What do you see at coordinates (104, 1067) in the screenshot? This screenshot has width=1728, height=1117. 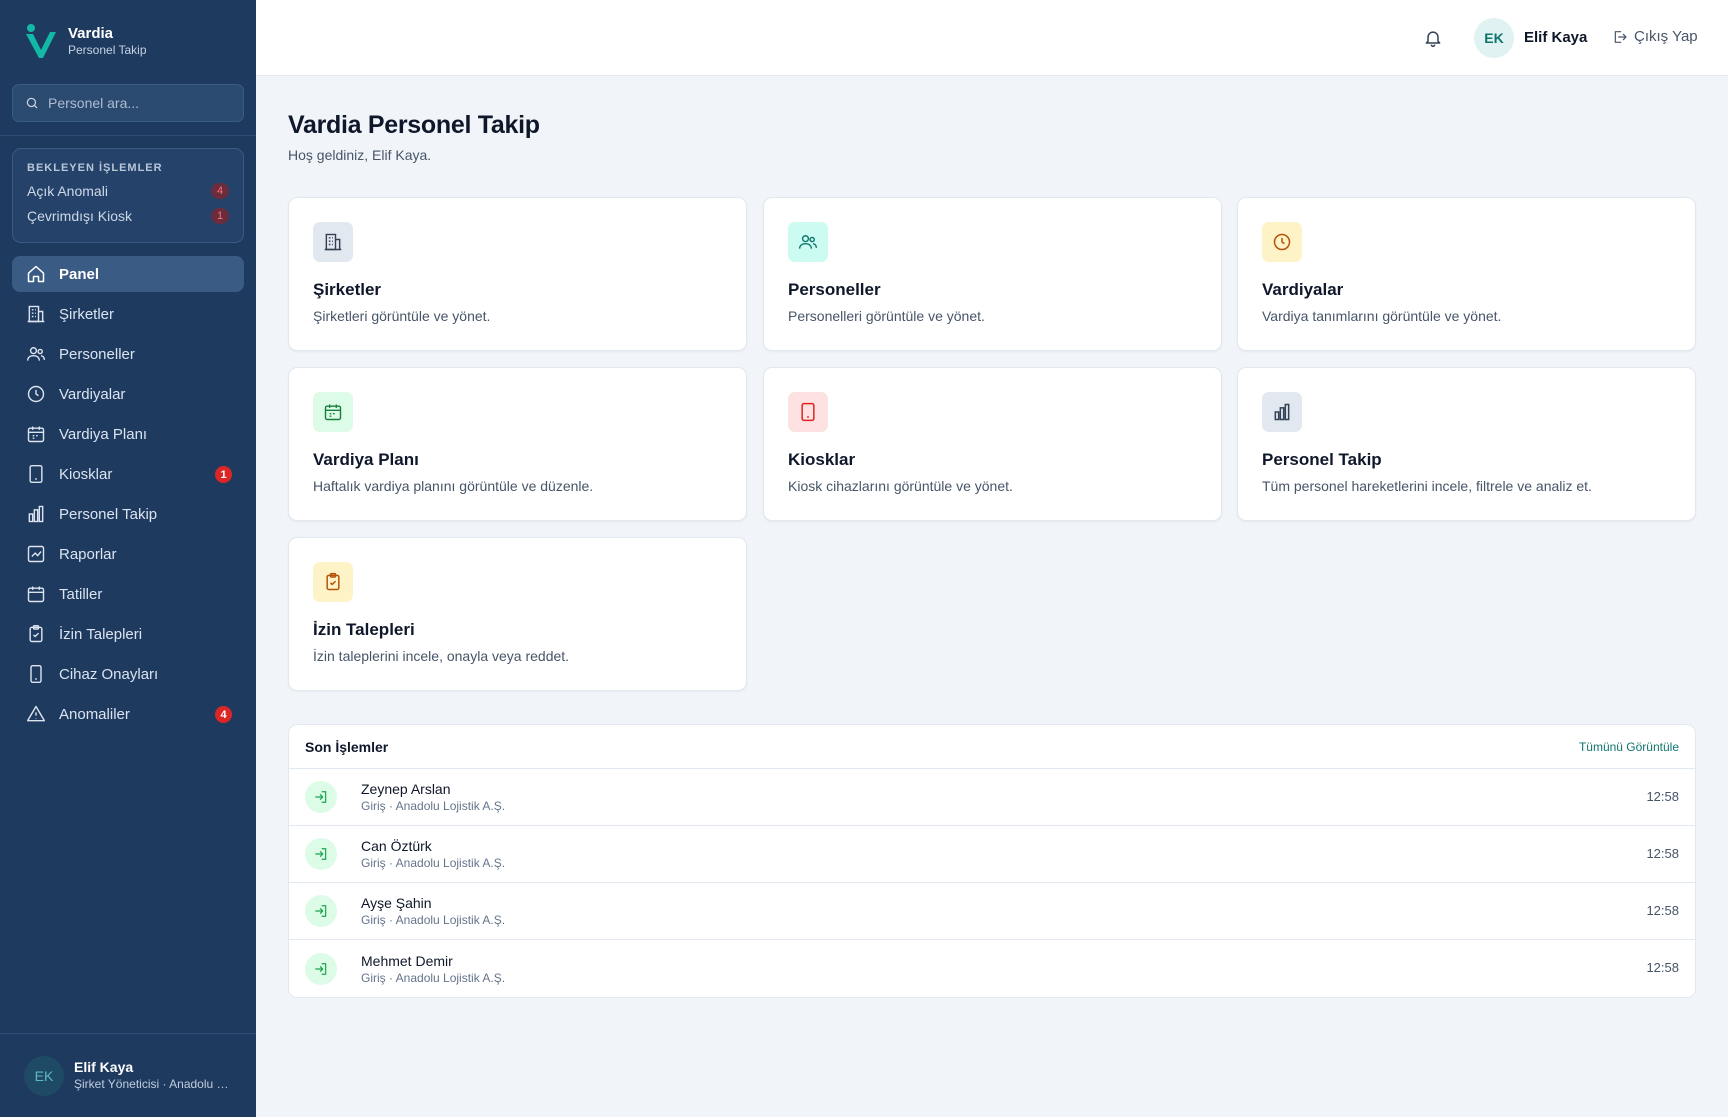 I see `sidebar-user-name: Elif Kaya` at bounding box center [104, 1067].